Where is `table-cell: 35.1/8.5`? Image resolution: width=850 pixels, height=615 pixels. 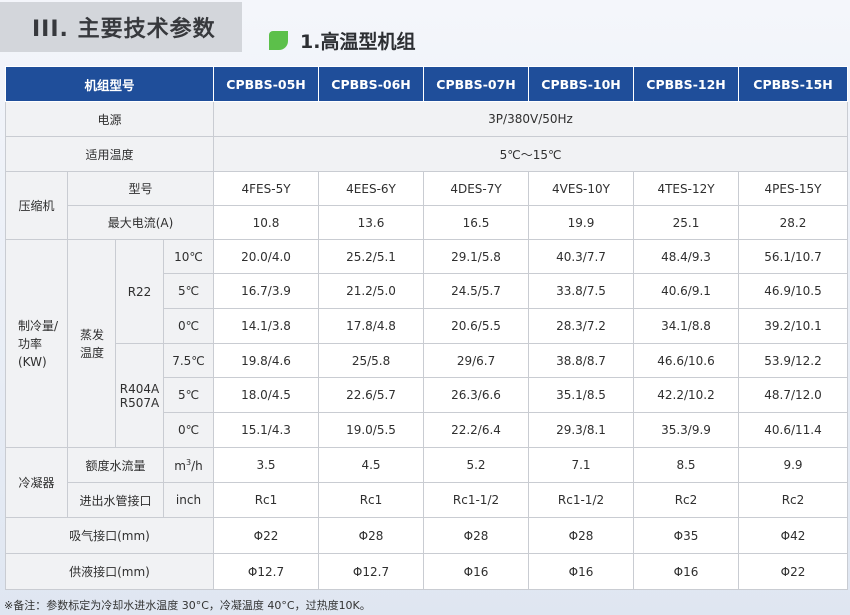
table-cell: 35.1/8.5 is located at coordinates (581, 395).